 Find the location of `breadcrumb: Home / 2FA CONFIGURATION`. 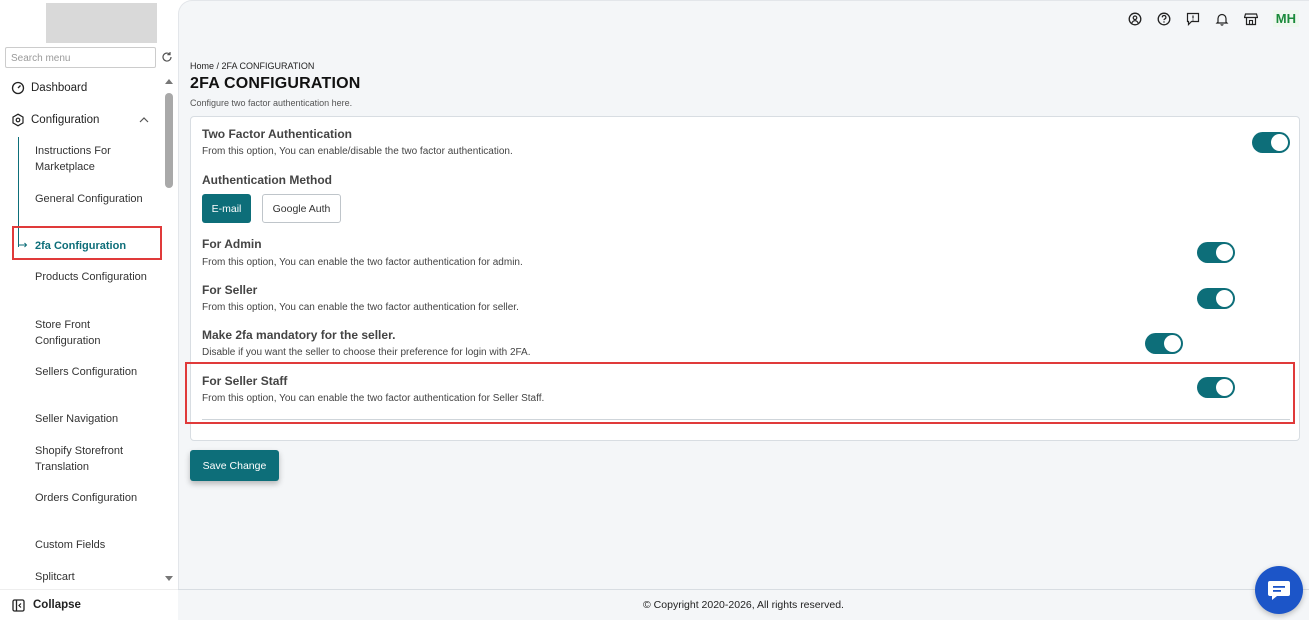

breadcrumb: Home / 2FA CONFIGURATION is located at coordinates (252, 66).